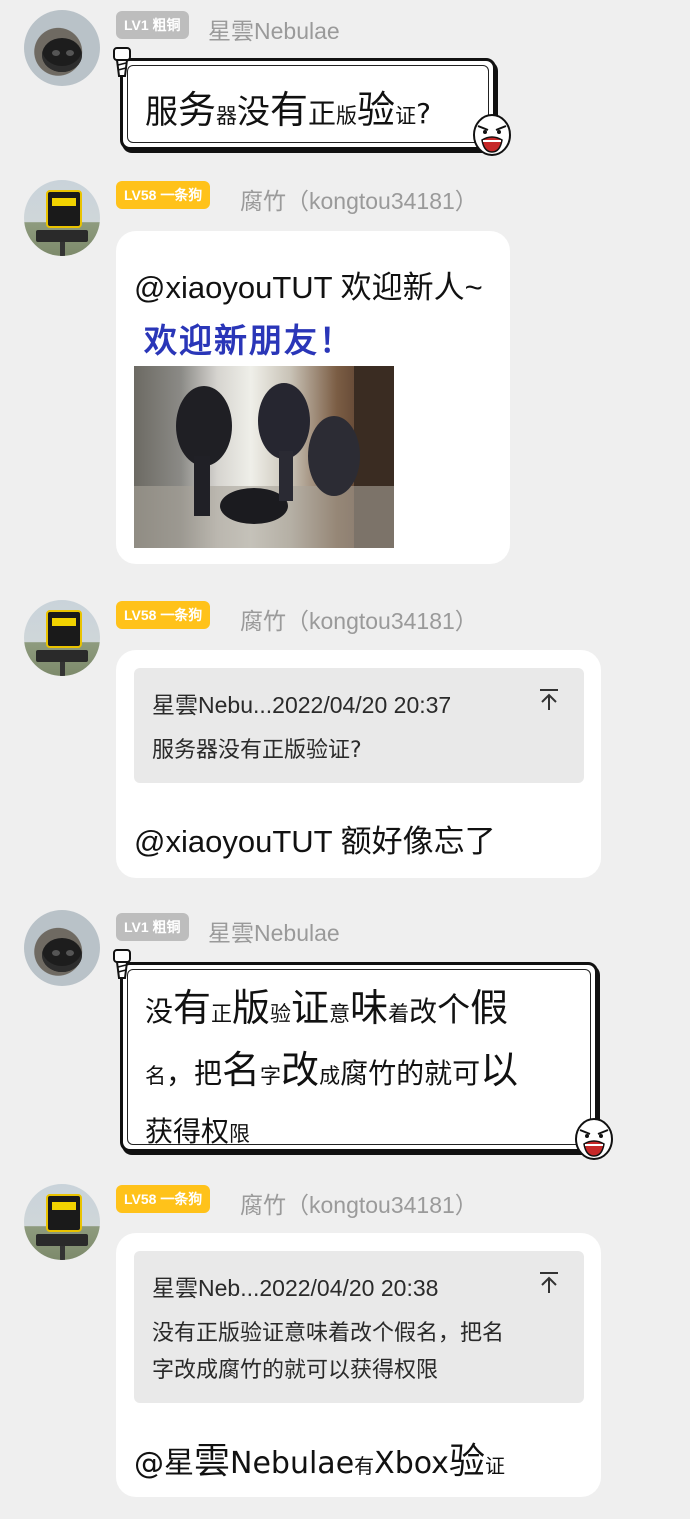  Describe the element at coordinates (288, 110) in the screenshot. I see `rage-text: 服务器没有正版验证?` at that location.